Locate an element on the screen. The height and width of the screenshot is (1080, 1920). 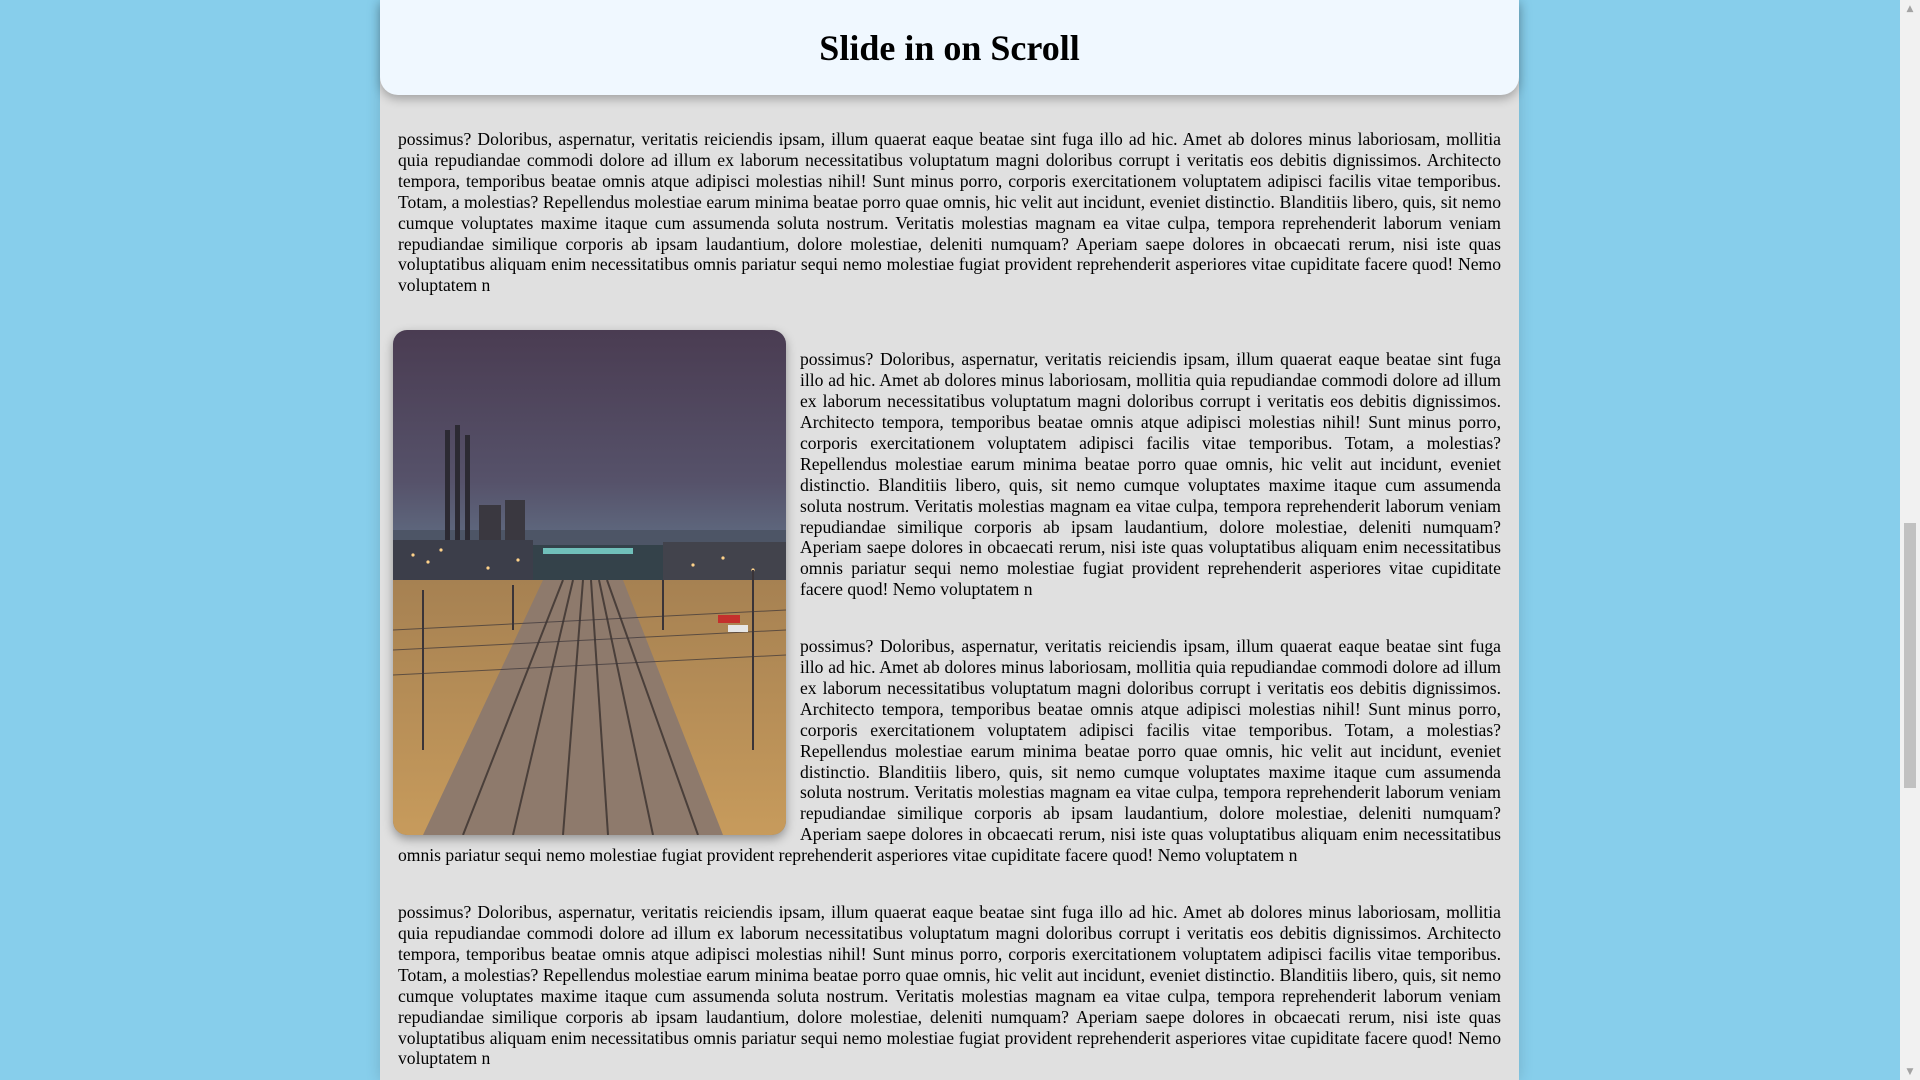
night-railway-tracks-image is located at coordinates (589, 583).